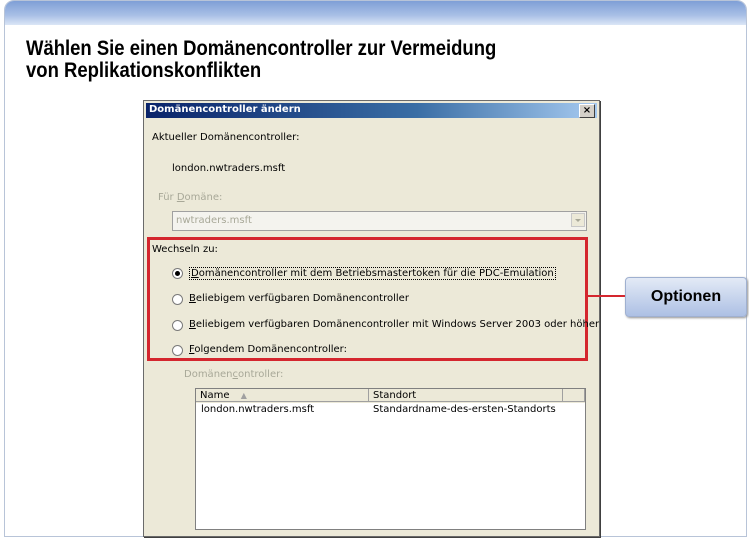  Describe the element at coordinates (229, 168) in the screenshot. I see `current-dc-value: london.nwtraders.msft` at that location.